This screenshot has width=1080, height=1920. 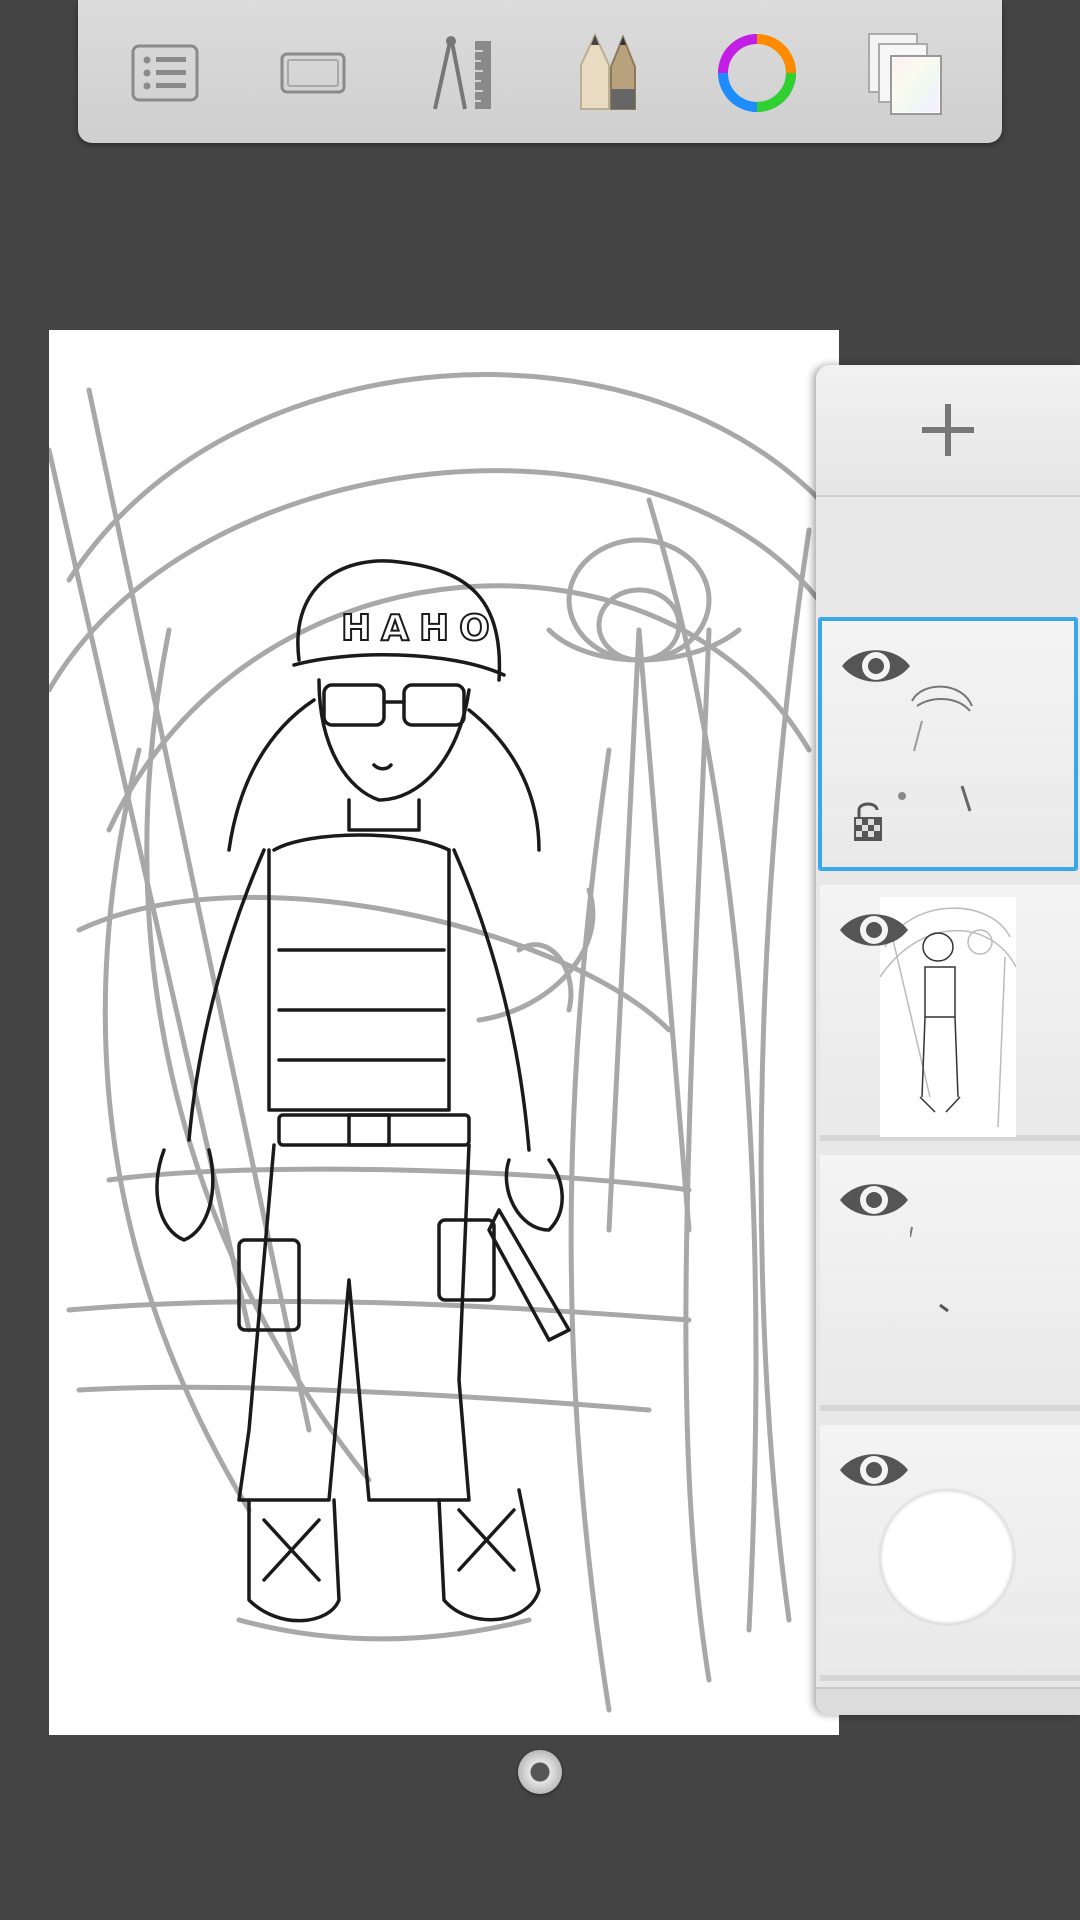 What do you see at coordinates (165, 73) in the screenshot?
I see `menu-list-icon` at bounding box center [165, 73].